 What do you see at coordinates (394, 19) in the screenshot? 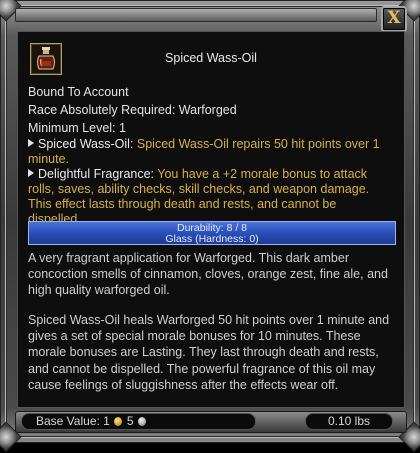
I see `close-button: X` at bounding box center [394, 19].